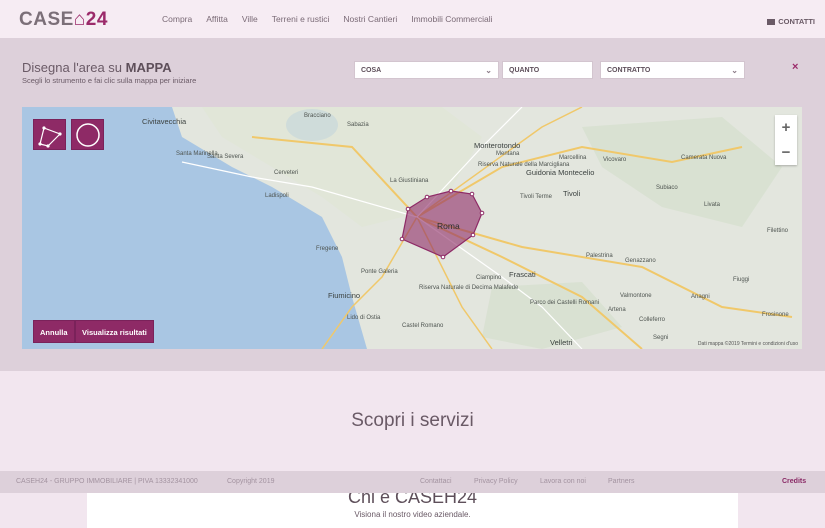 This screenshot has height=528, width=825. Describe the element at coordinates (54, 331) in the screenshot. I see `annulla-button: Annulla` at that location.